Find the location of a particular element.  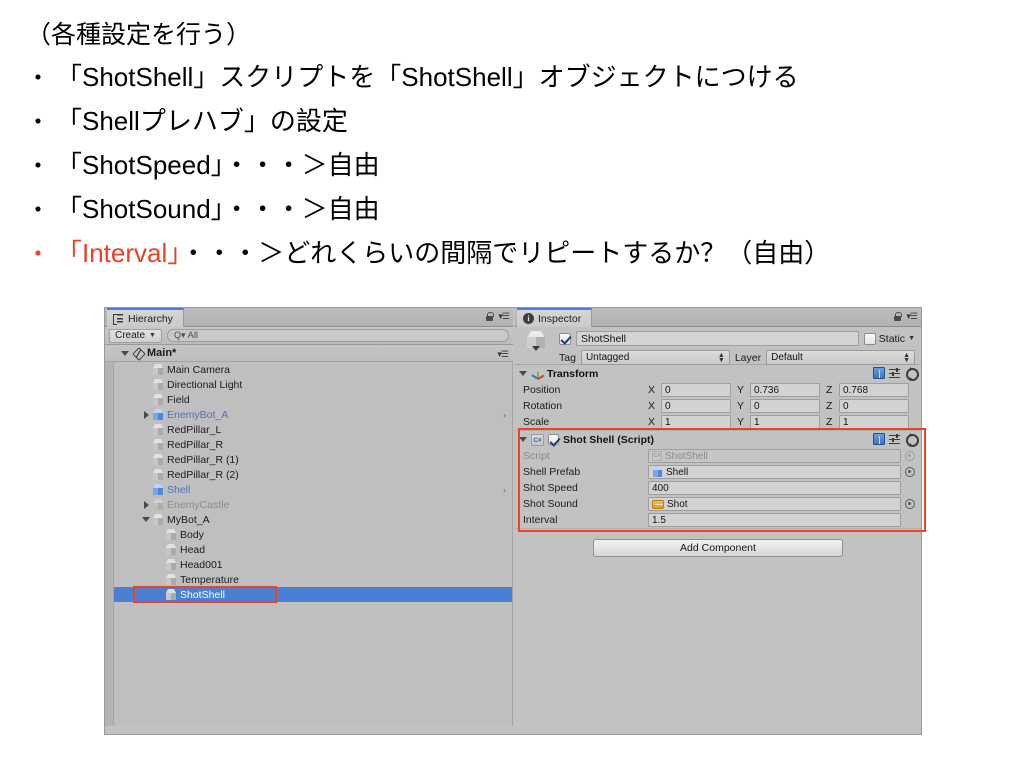

transform-scale-y-input: 1 is located at coordinates (785, 422).